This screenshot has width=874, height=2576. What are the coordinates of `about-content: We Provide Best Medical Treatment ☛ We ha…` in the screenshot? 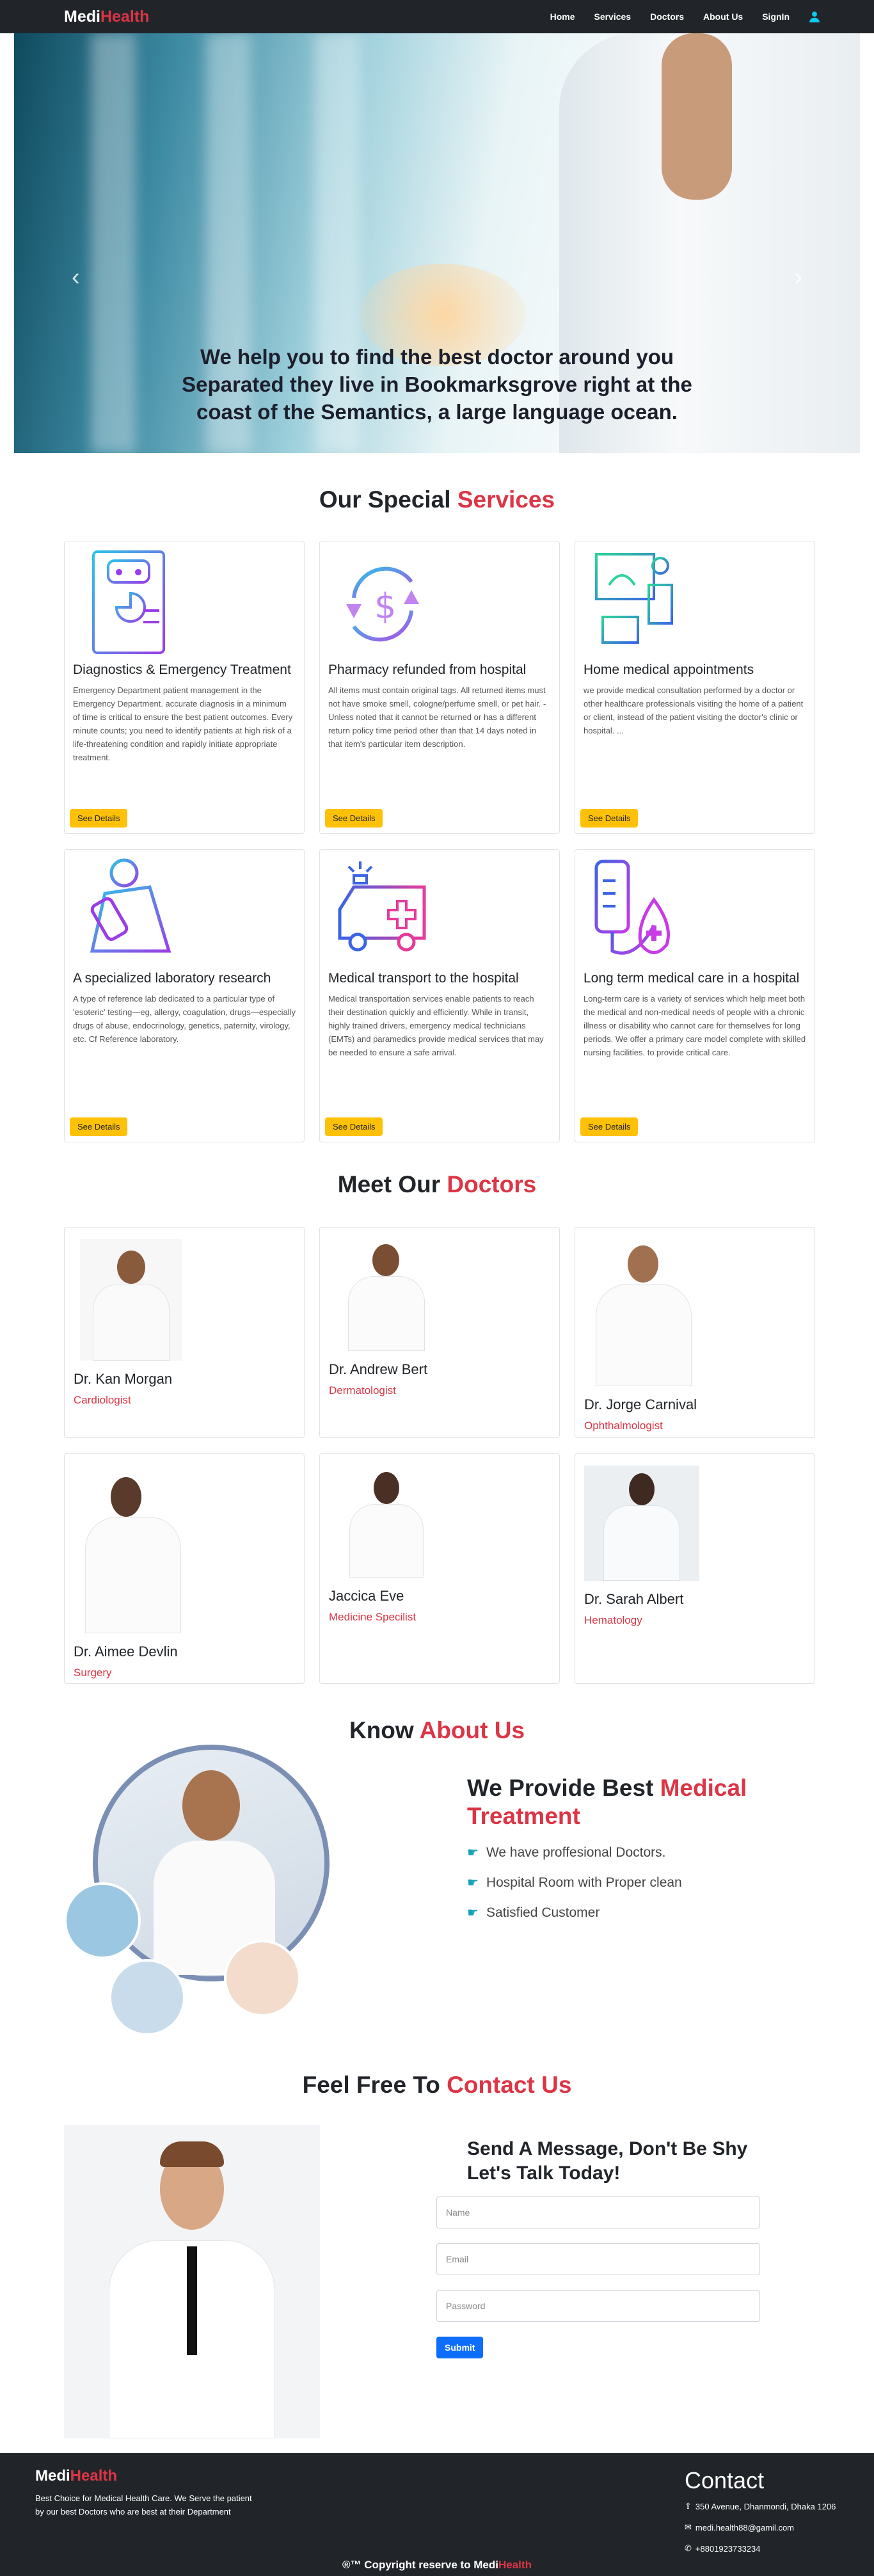 It's located at (633, 1847).